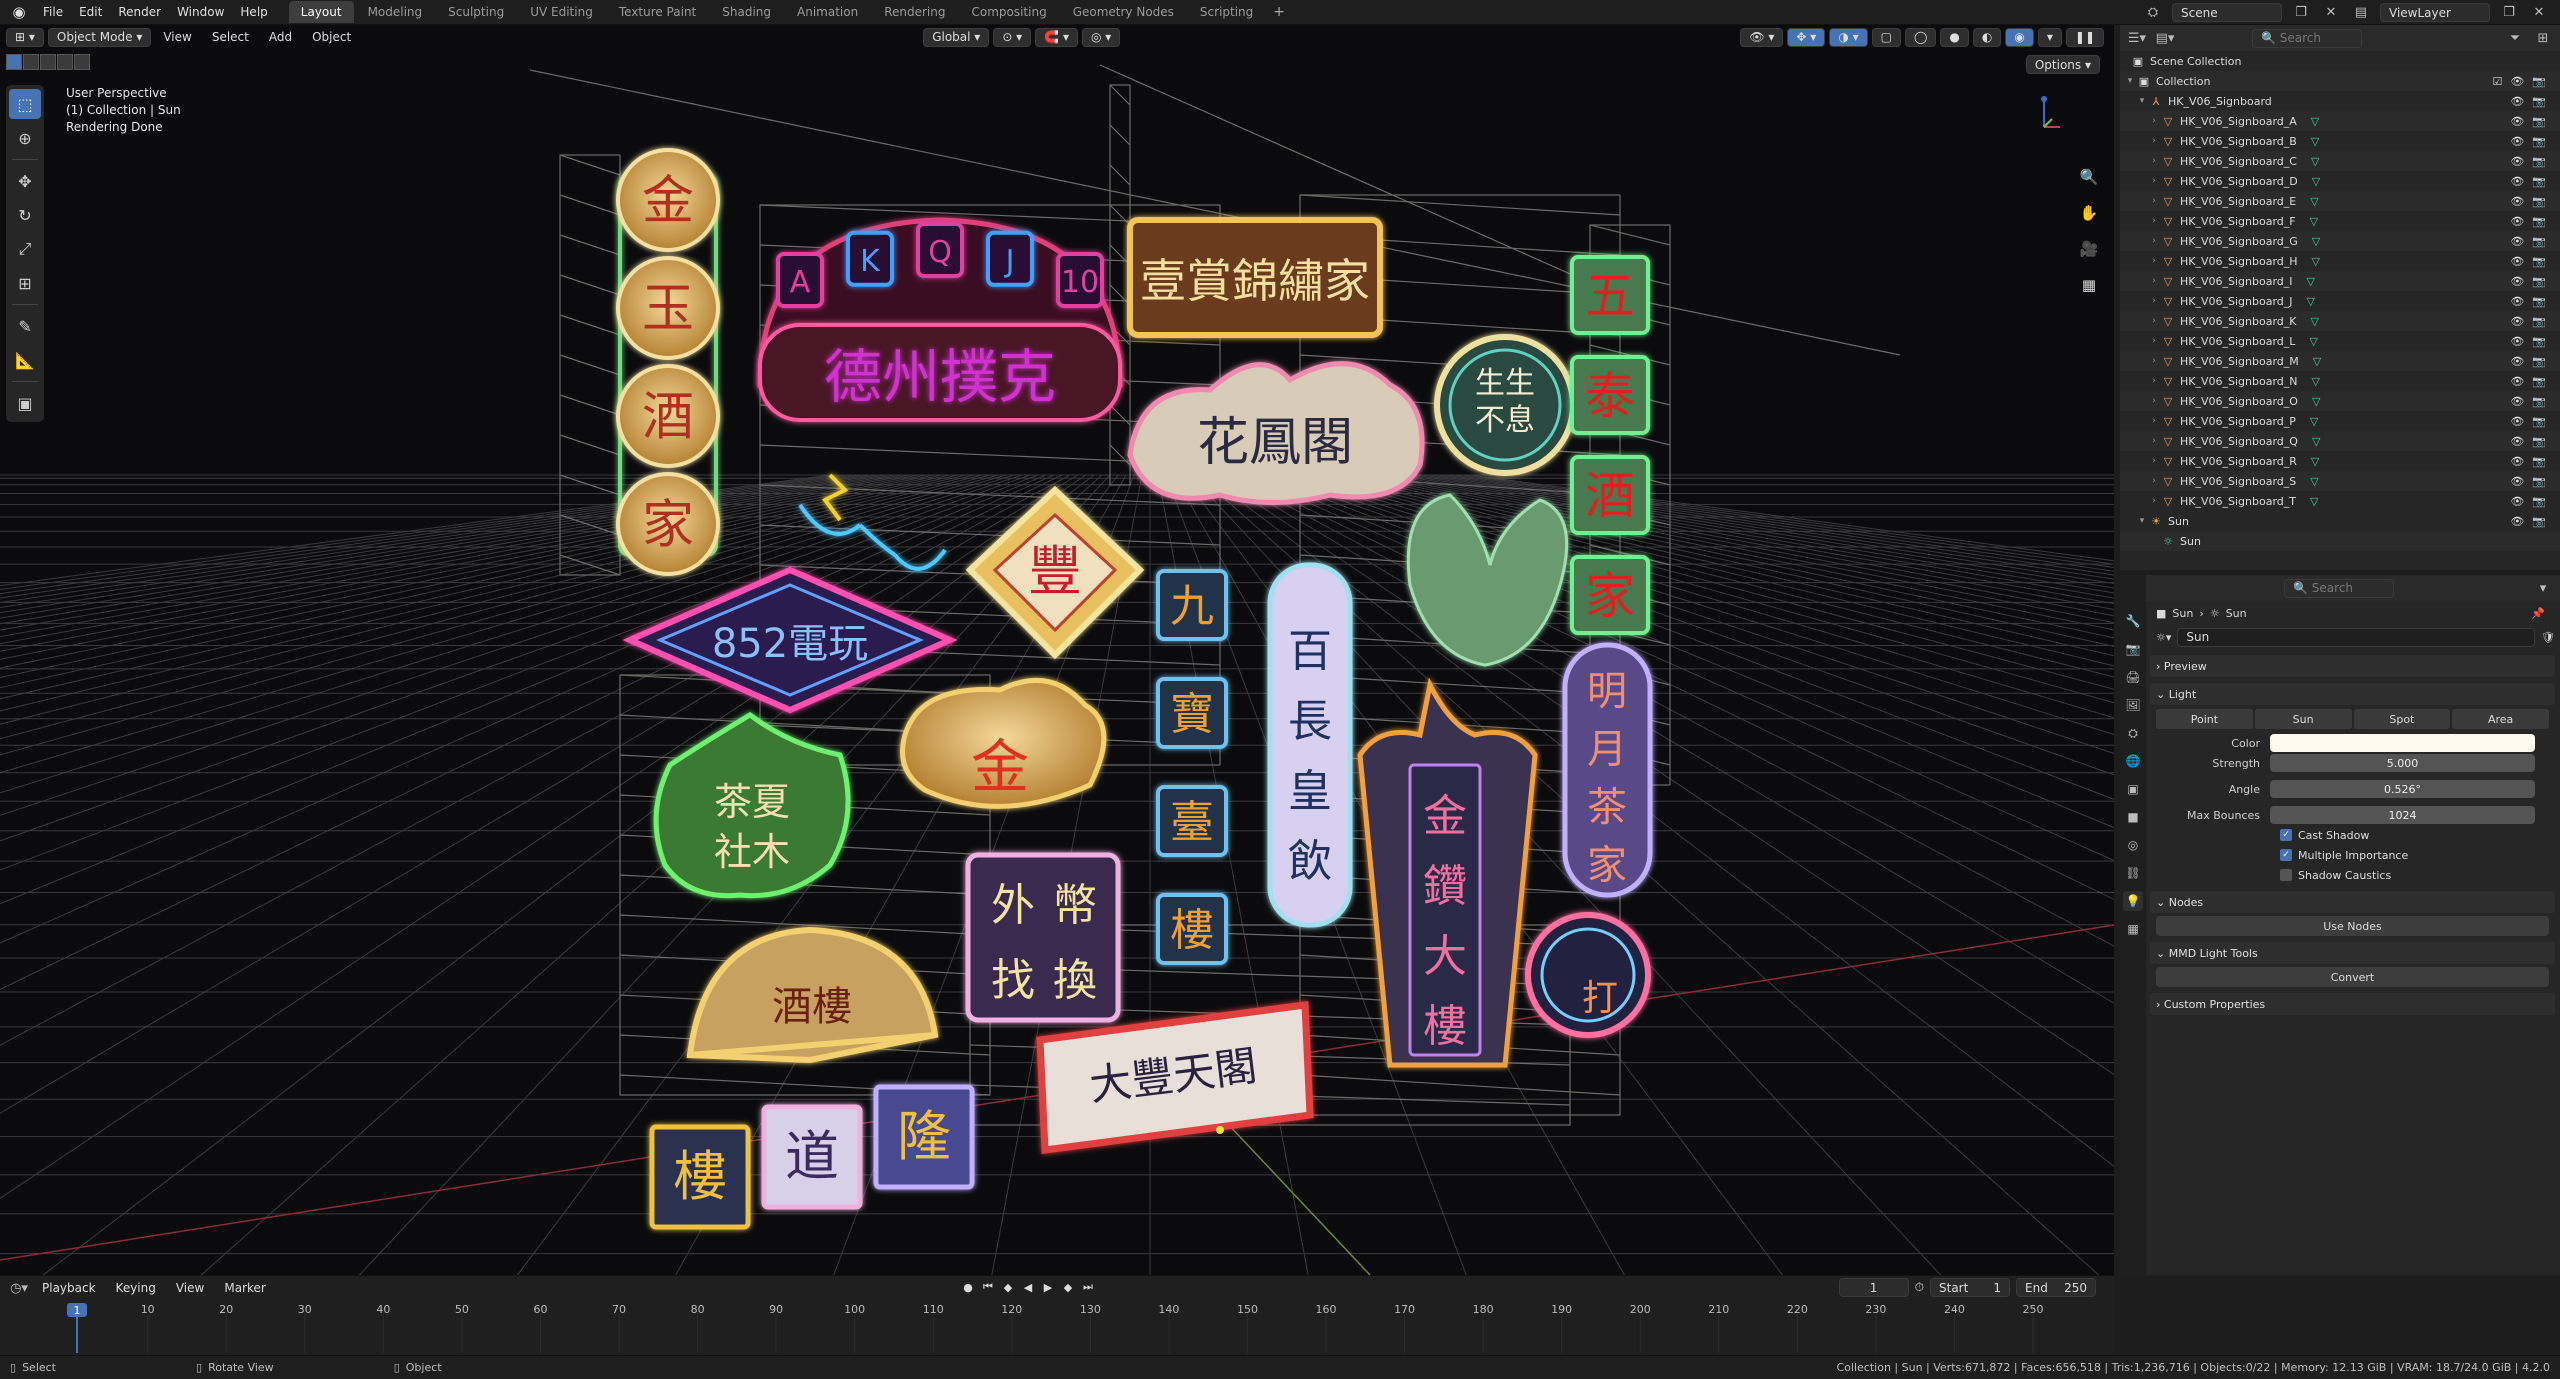  I want to click on tab-scripting: Scripting, so click(1226, 12).